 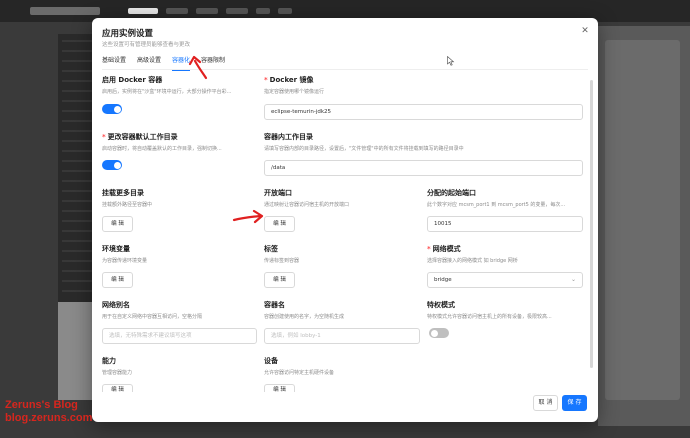 What do you see at coordinates (279, 388) in the screenshot?
I see `devices-edit-button: 编 辑` at bounding box center [279, 388].